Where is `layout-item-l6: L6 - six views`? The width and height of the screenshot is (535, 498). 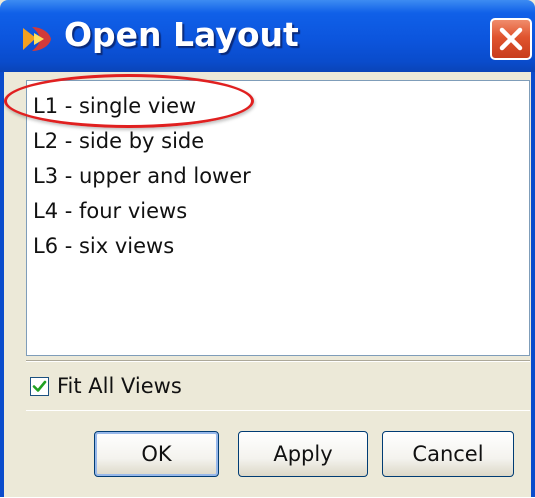 layout-item-l6: L6 - six views is located at coordinates (278, 247).